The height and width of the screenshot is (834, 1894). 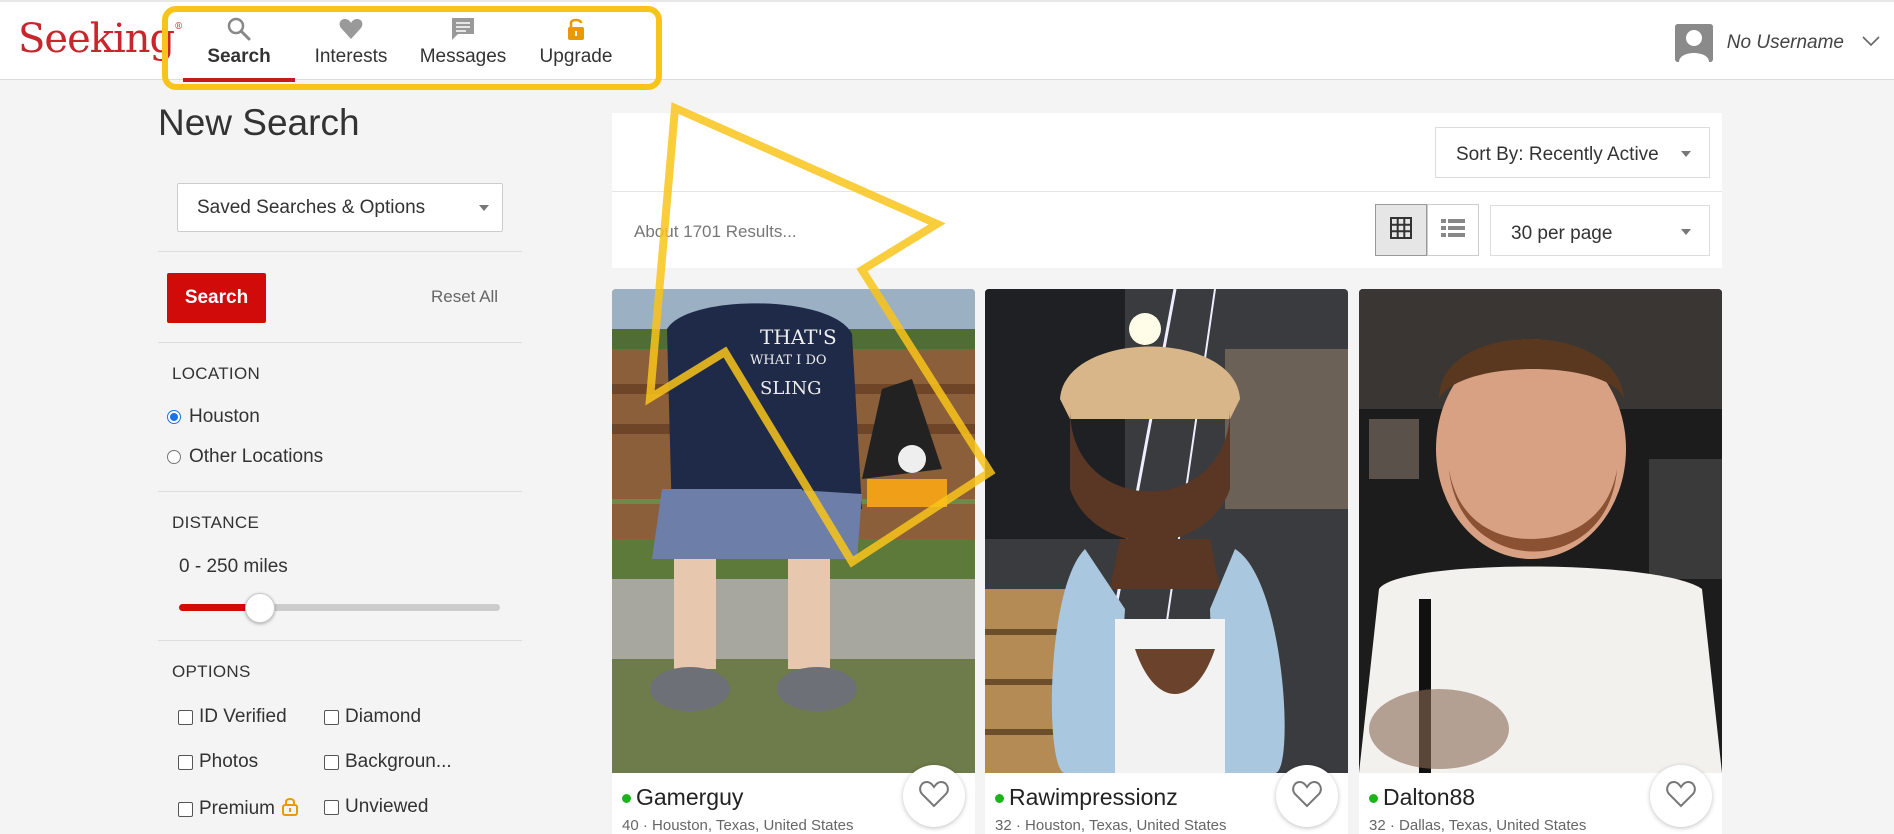 I want to click on profile-meta: 32 · Dallas, Texas, United States, so click(x=1478, y=825).